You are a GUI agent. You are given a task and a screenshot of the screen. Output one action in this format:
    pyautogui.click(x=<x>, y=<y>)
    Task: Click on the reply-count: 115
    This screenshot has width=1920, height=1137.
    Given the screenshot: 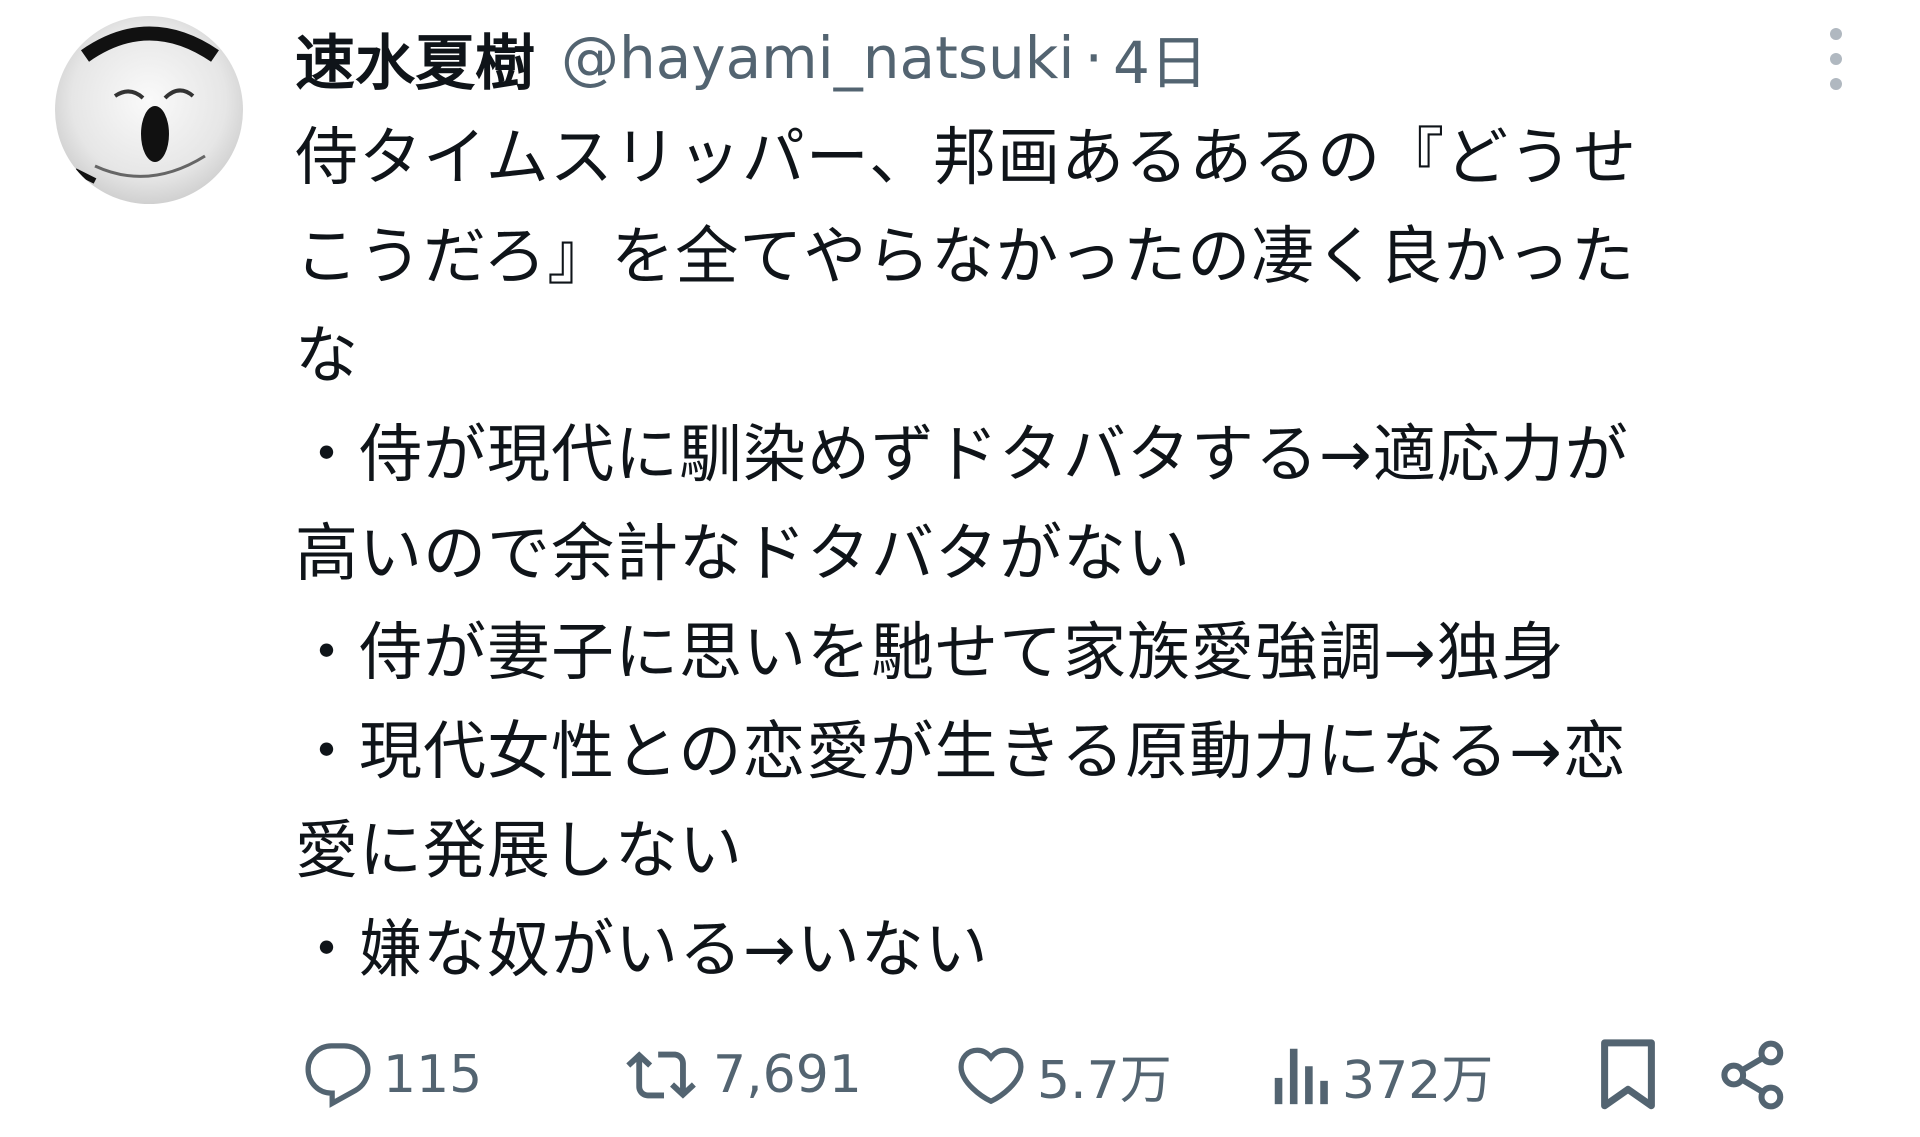 What is the action you would take?
    pyautogui.click(x=433, y=1075)
    